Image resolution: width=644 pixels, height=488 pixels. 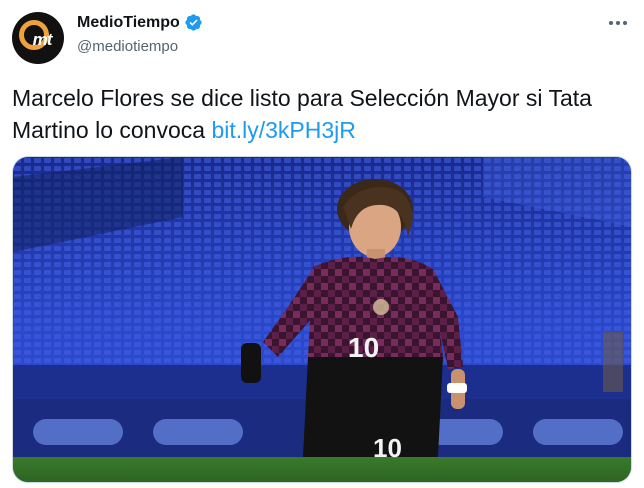 I want to click on display-name: MedioTiempo, so click(x=128, y=23).